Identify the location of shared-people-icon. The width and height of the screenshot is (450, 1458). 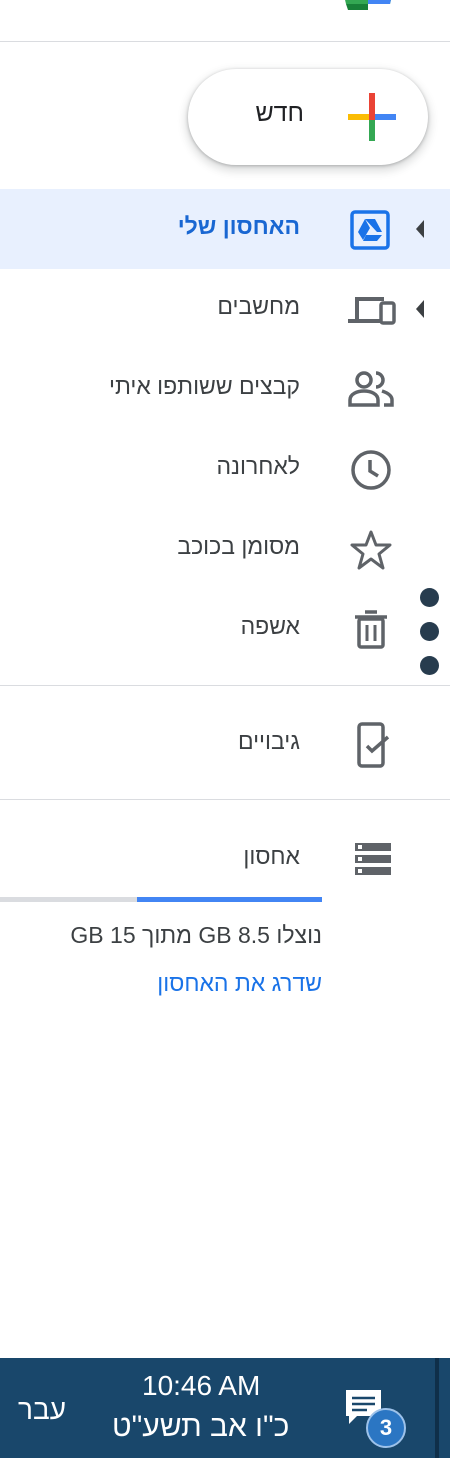
(371, 390).